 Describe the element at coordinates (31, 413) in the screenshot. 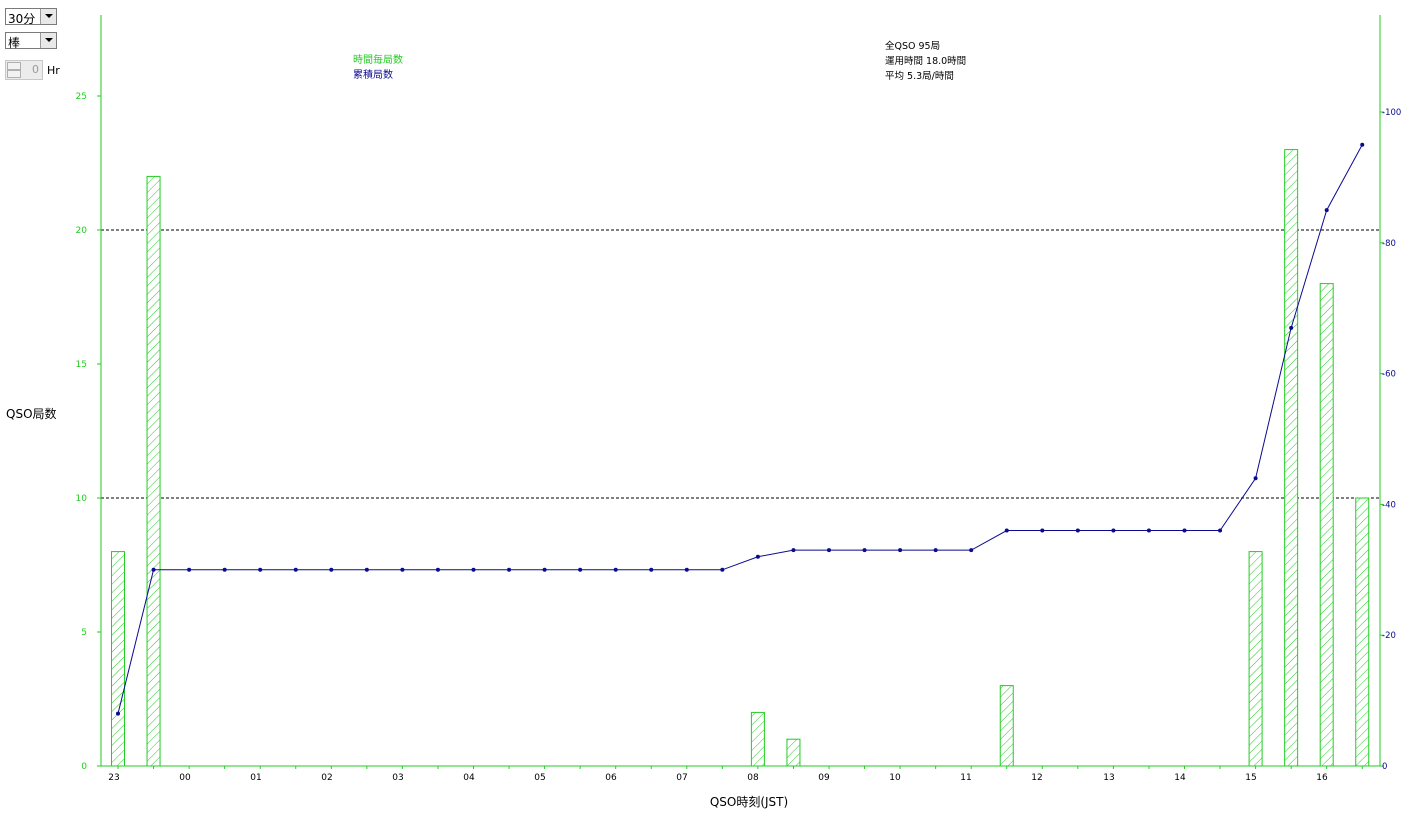

I see `y-axis-label: QSO局数` at that location.